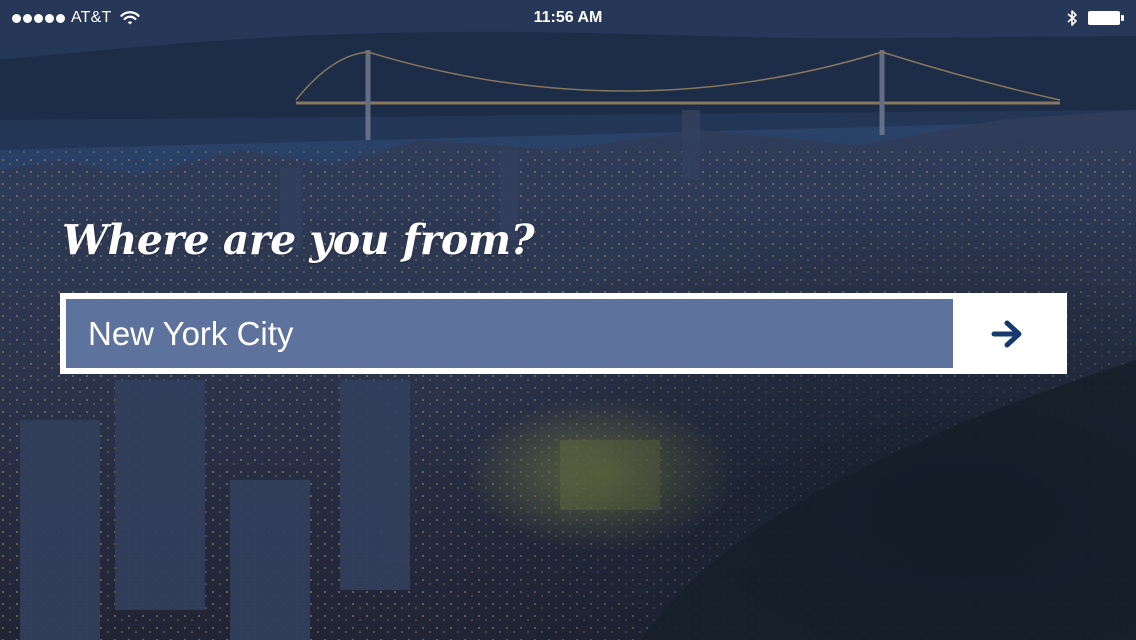 This screenshot has width=1136, height=640. I want to click on submit-button, so click(1007, 333).